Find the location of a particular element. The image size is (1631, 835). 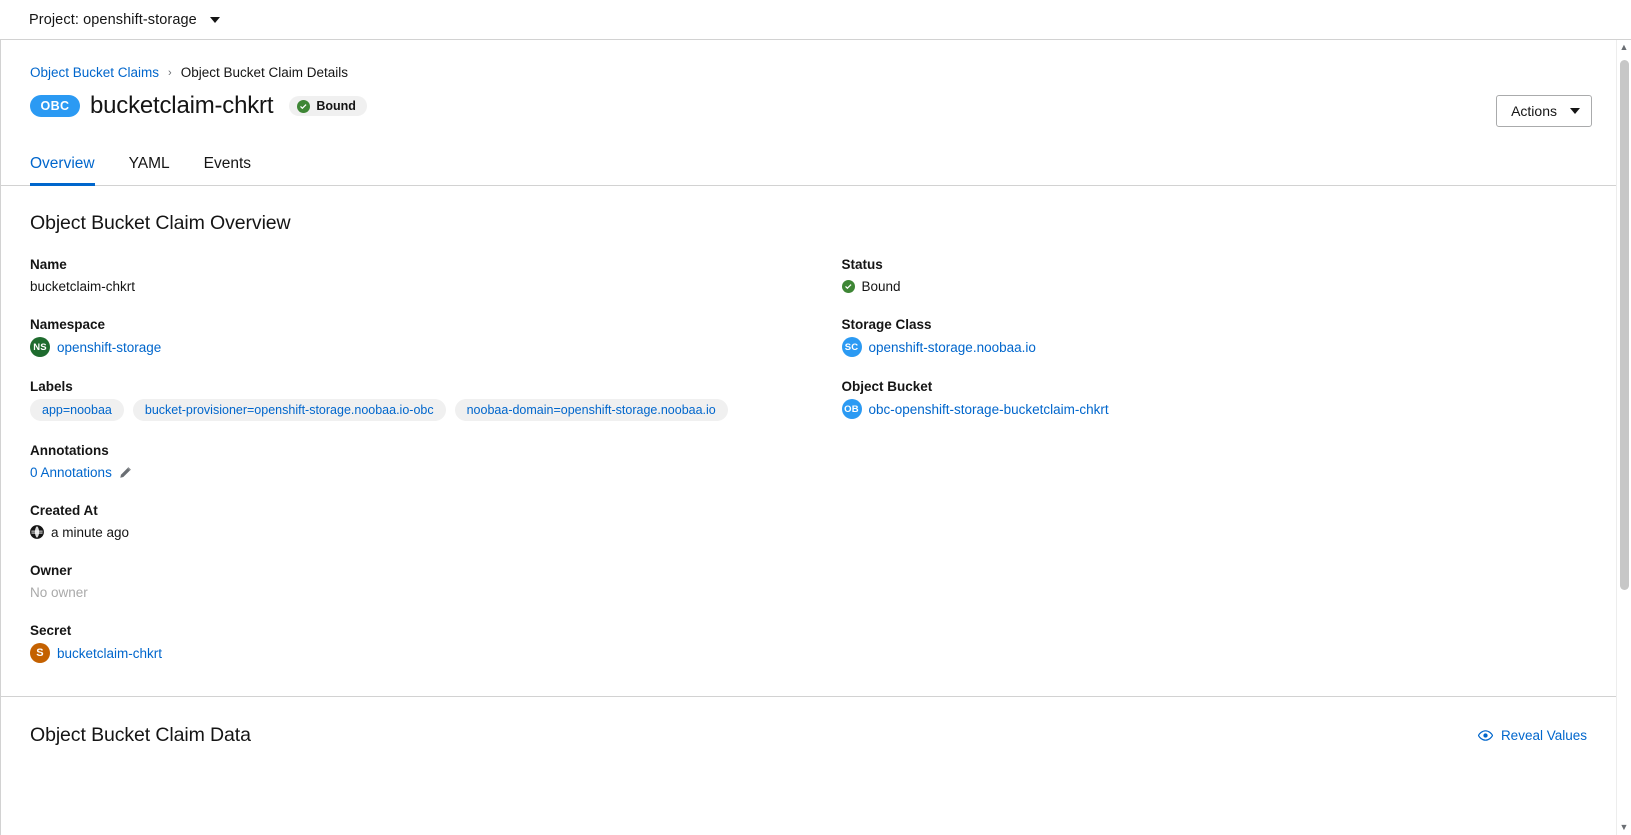

caret-up-icon: ▲ is located at coordinates (1624, 47).